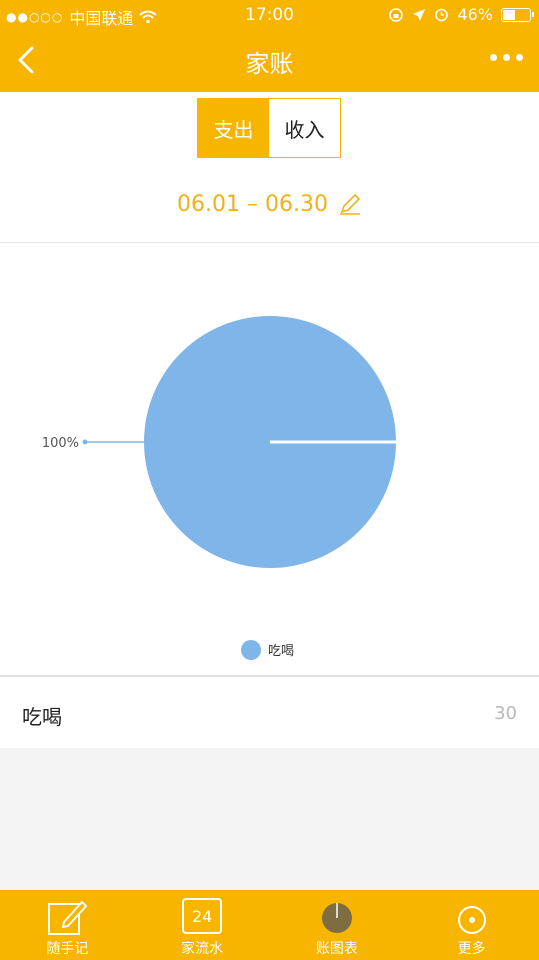 This screenshot has width=539, height=960. What do you see at coordinates (233, 128) in the screenshot?
I see `tab-expense: 支出` at bounding box center [233, 128].